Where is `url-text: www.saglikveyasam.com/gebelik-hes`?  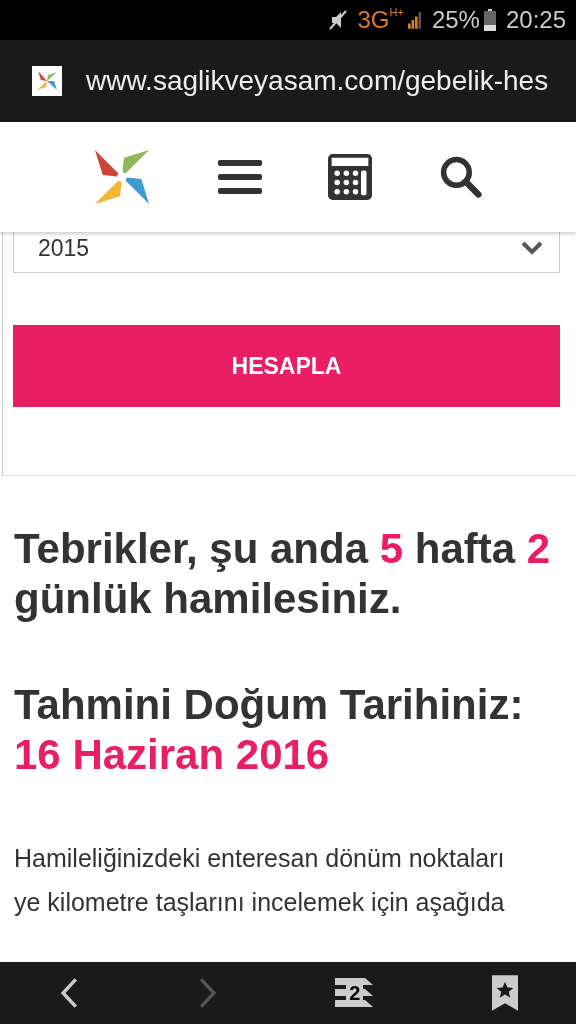
url-text: www.saglikveyasam.com/gebelik-hes is located at coordinates (317, 81).